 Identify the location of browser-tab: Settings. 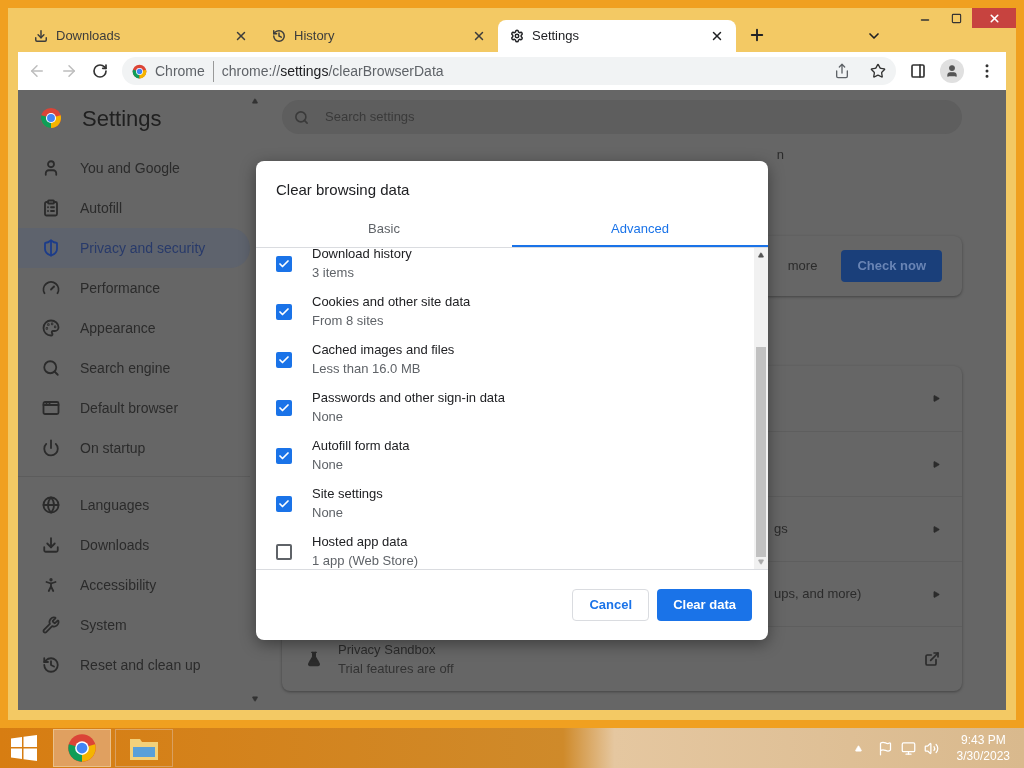
(617, 36).